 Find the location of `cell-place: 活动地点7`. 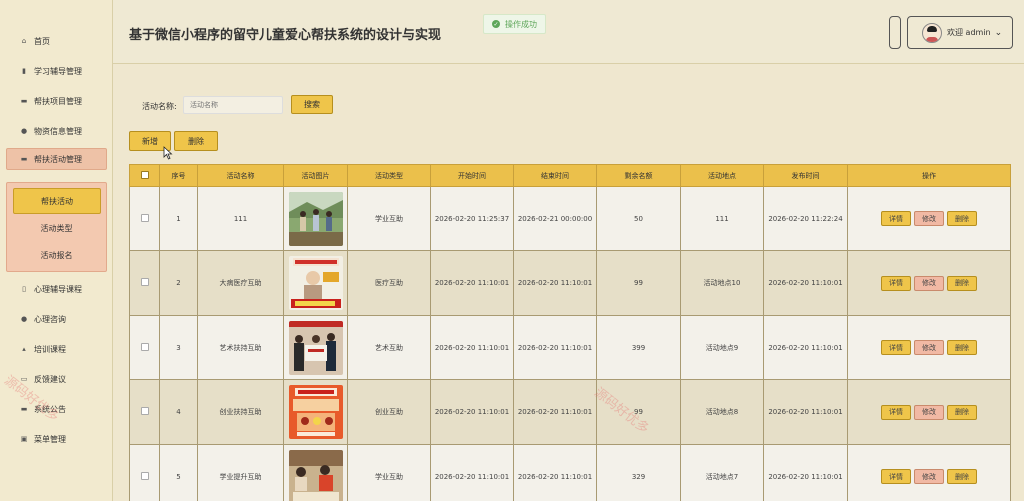

cell-place: 活动地点7 is located at coordinates (722, 472).